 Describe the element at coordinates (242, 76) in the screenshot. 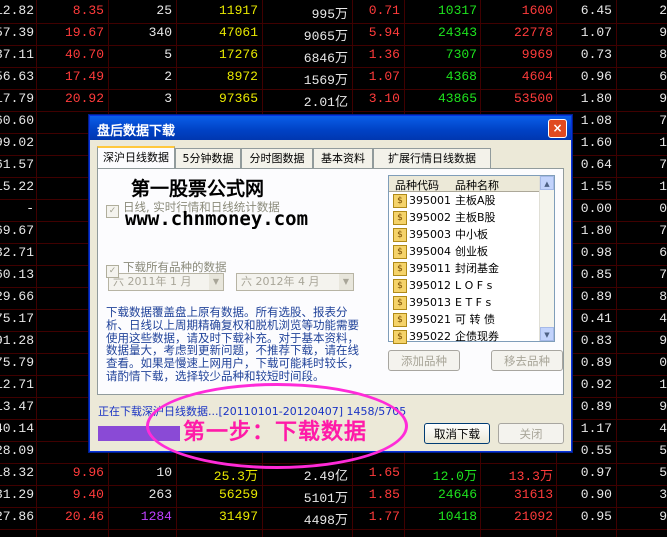

I see `table-cell: 8972` at that location.